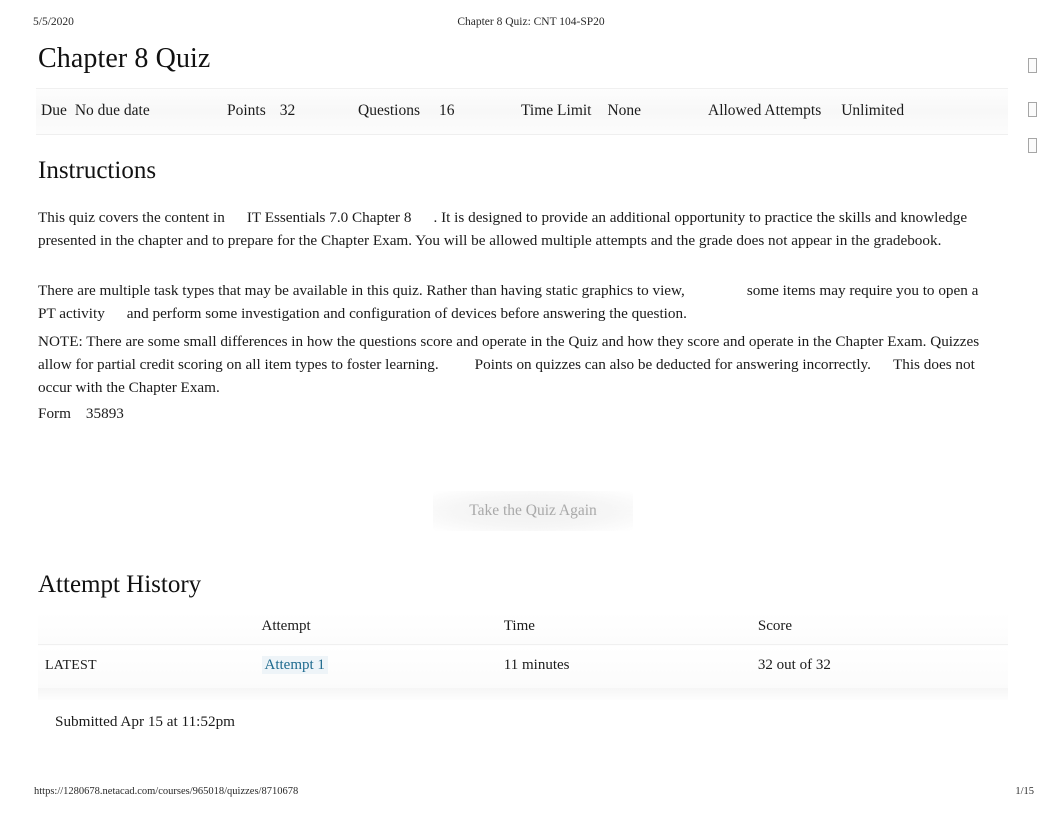 The width and height of the screenshot is (1062, 822). Describe the element at coordinates (382, 628) in the screenshot. I see `column-header-attempt: Attempt` at that location.